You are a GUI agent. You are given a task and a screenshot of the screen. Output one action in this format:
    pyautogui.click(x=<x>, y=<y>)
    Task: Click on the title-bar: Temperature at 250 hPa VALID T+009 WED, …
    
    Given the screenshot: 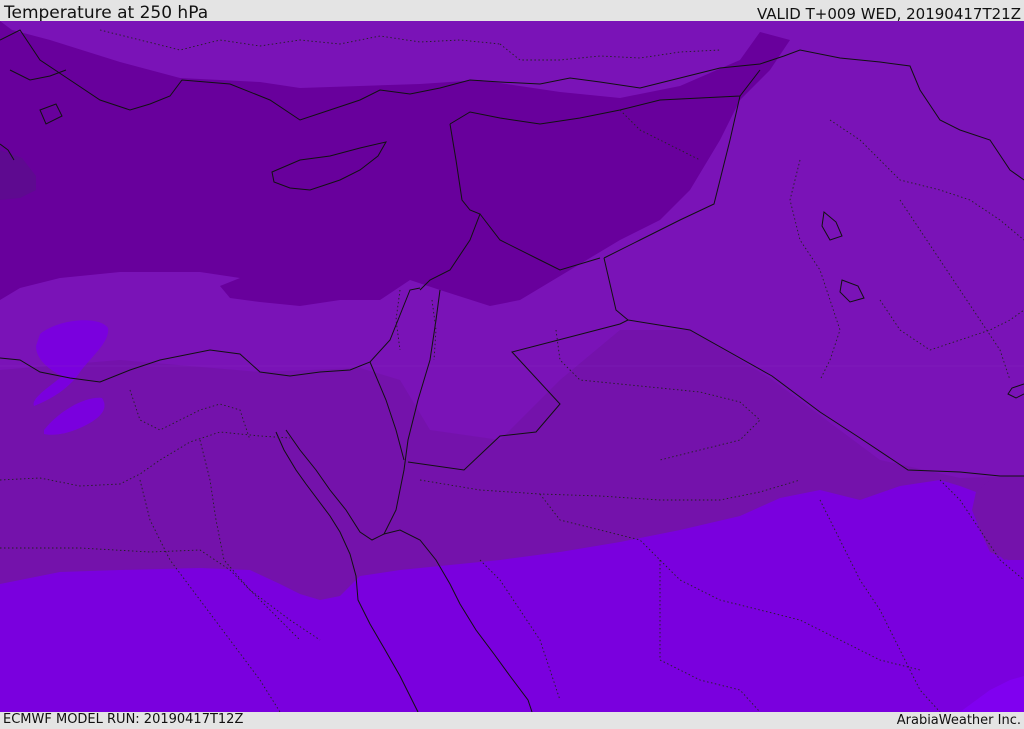 What is the action you would take?
    pyautogui.click(x=512, y=11)
    